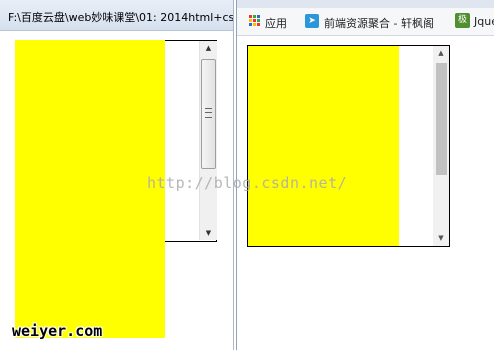  I want to click on apps-grid-icon, so click(255, 21).